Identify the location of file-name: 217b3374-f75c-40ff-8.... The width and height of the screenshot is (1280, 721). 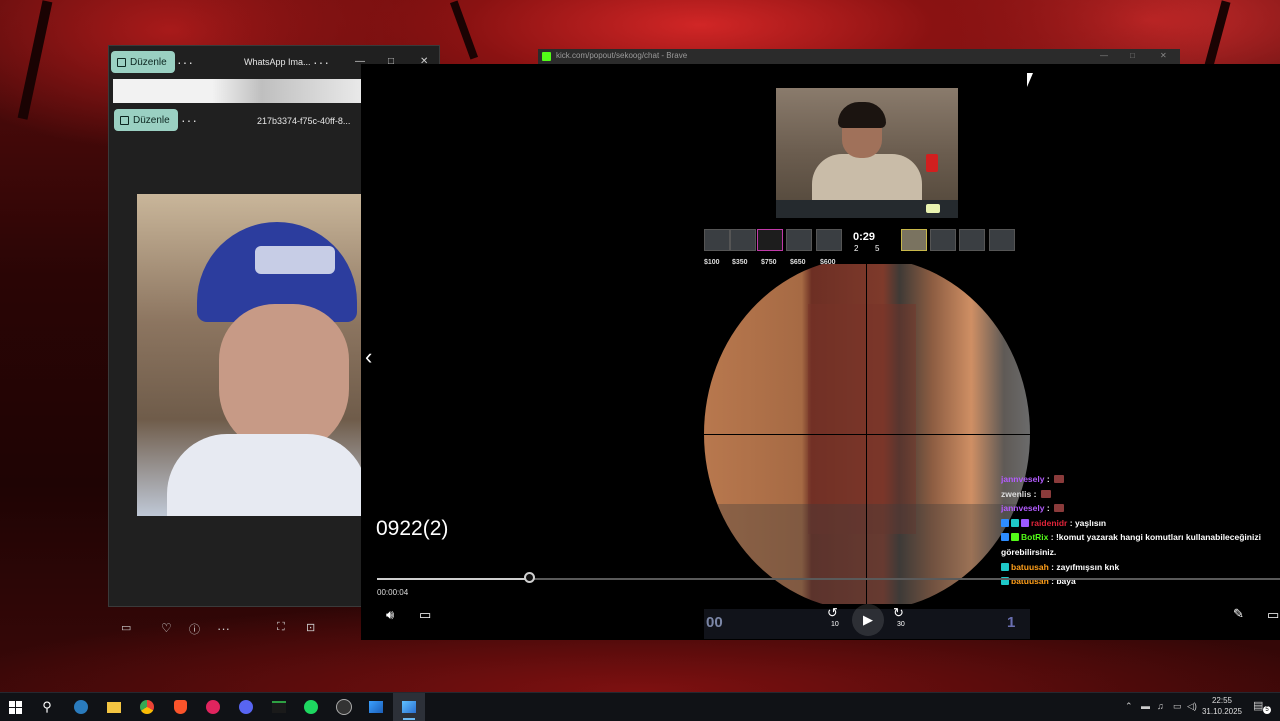
(304, 121).